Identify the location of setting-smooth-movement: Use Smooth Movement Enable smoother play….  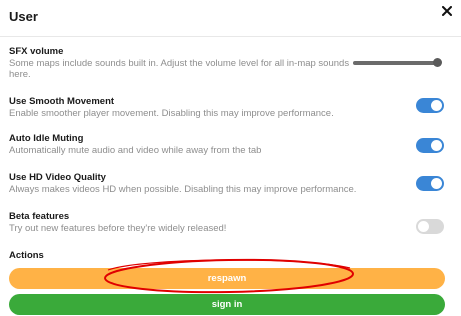
(194, 107).